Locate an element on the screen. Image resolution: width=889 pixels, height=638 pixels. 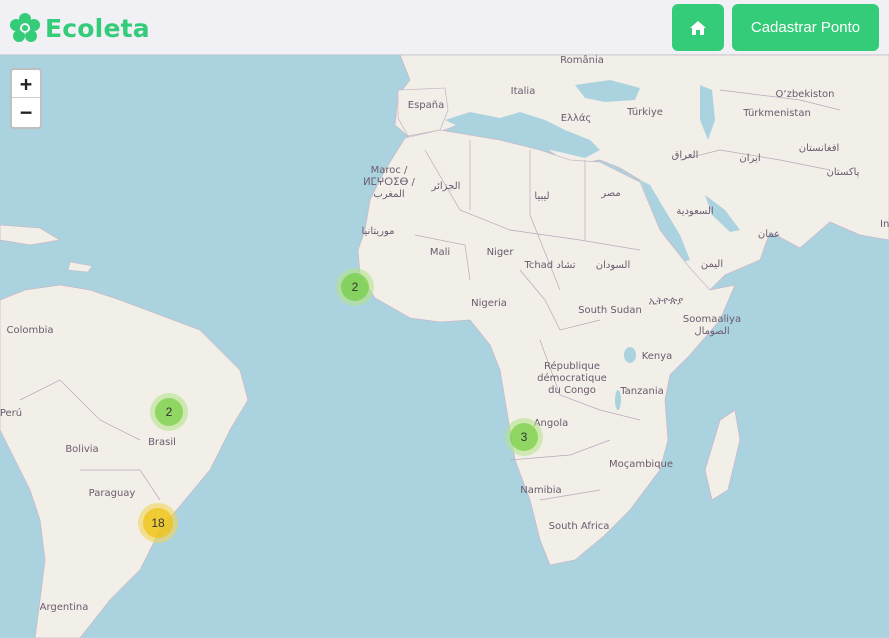
label-ellas: Ελλάς is located at coordinates (576, 118).